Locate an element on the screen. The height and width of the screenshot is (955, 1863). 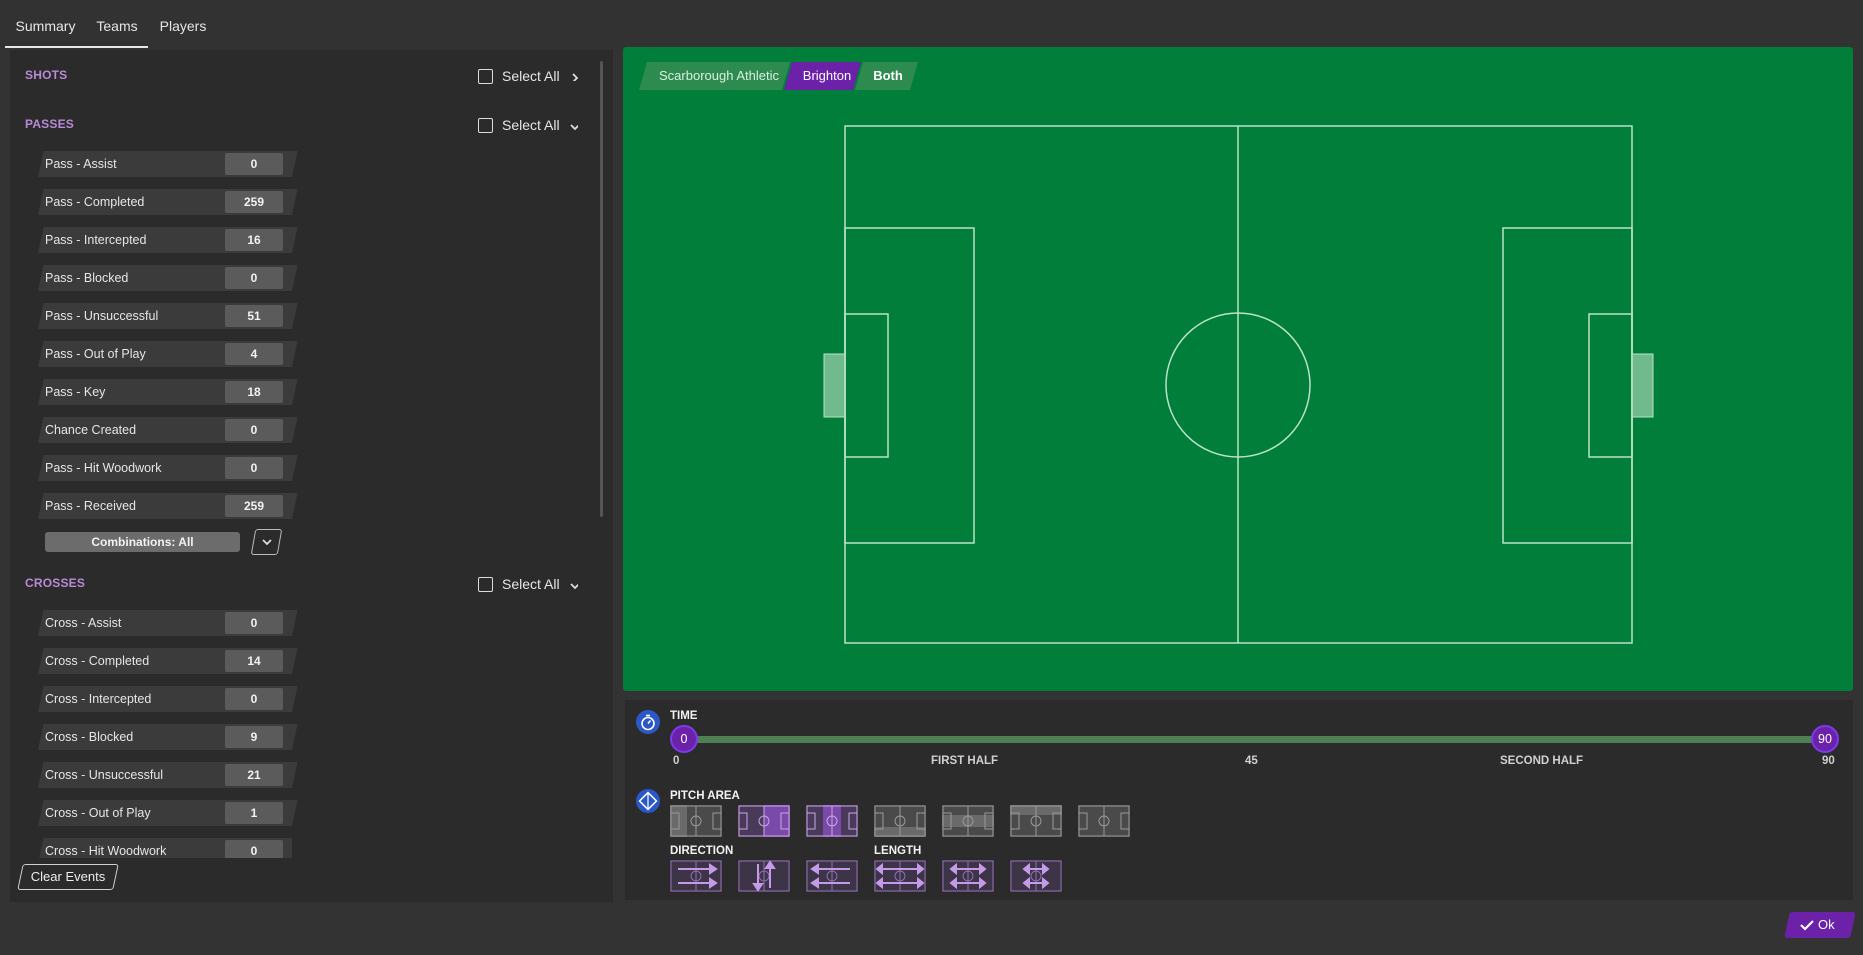
time-slider-end-knob: 90 is located at coordinates (1825, 739).